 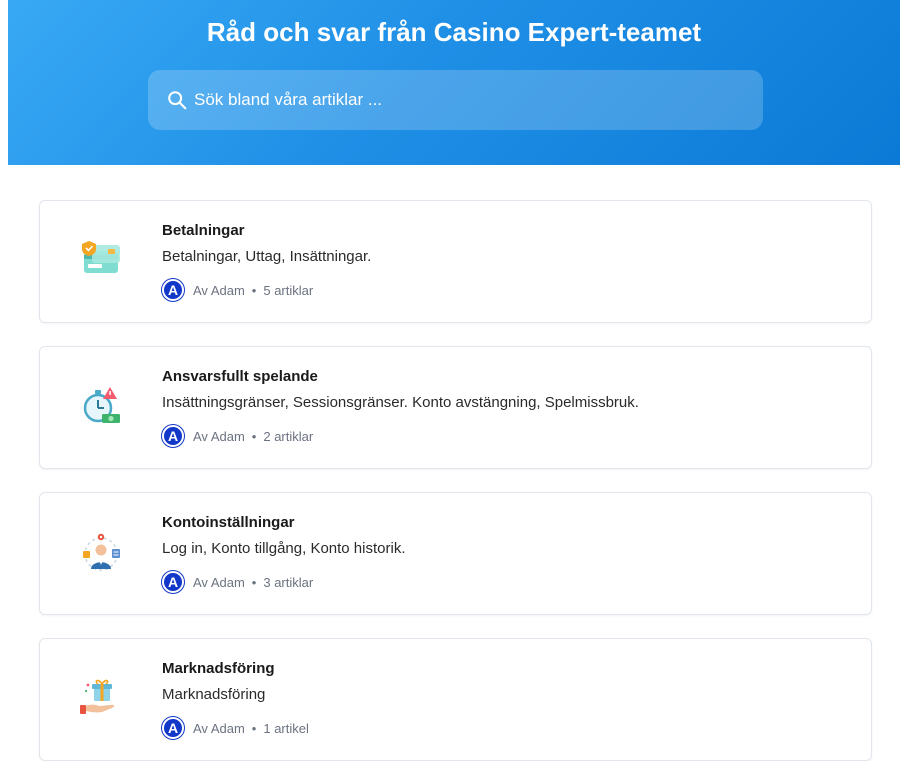 What do you see at coordinates (288, 436) in the screenshot?
I see `article-count: 2 artiklar` at bounding box center [288, 436].